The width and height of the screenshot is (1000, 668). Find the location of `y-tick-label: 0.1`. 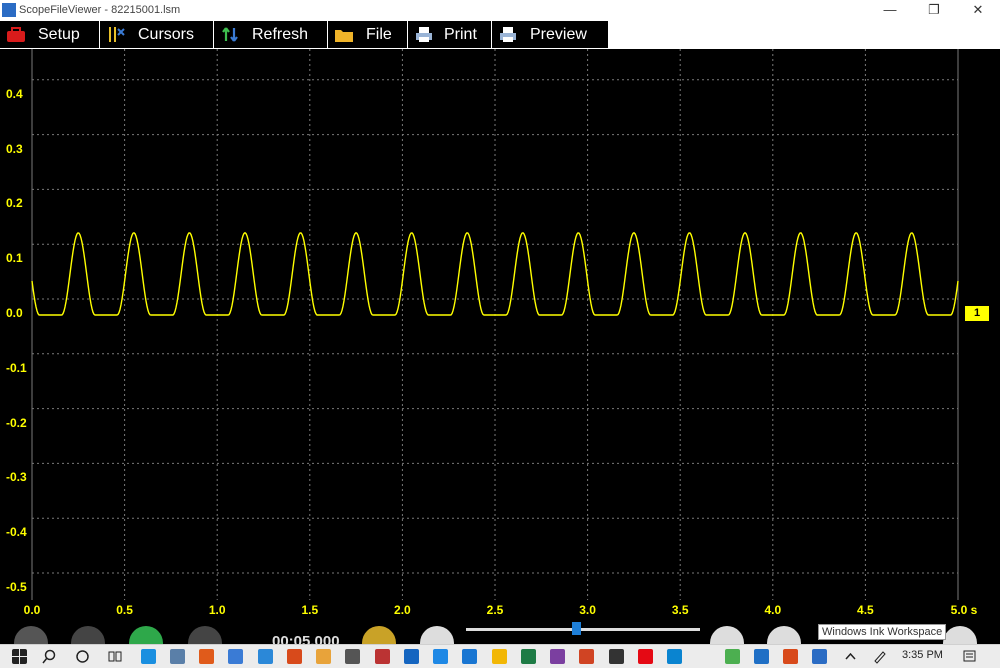

y-tick-label: 0.1 is located at coordinates (14, 258).